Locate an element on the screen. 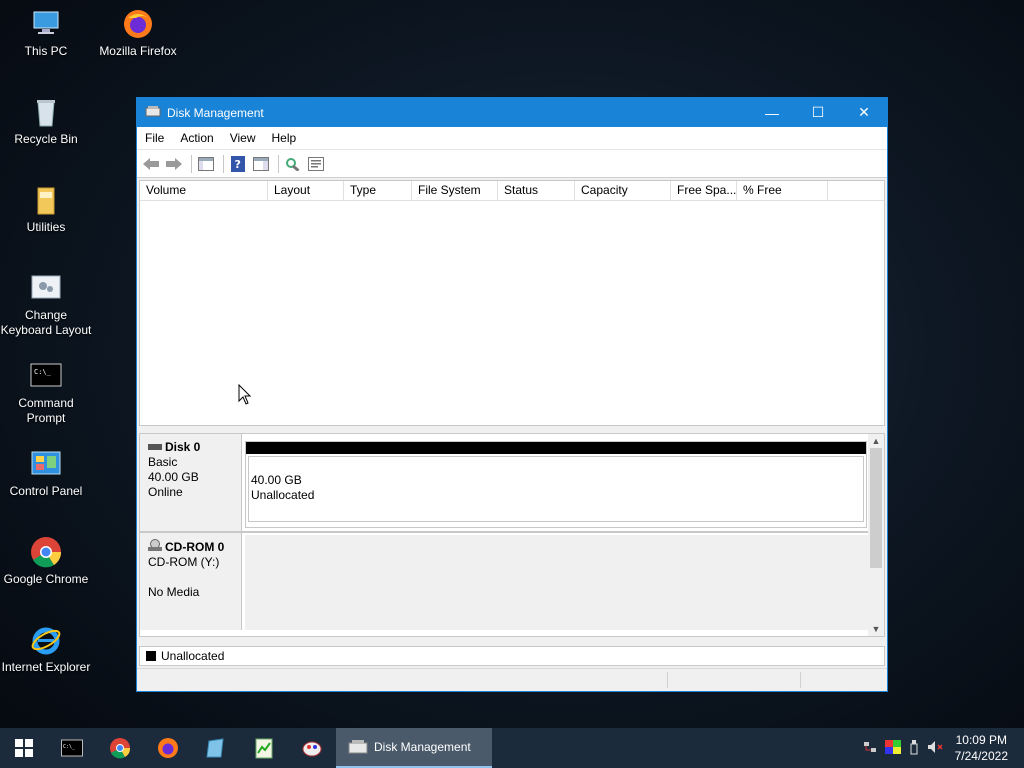  legend-label: Unallocated is located at coordinates (193, 656).